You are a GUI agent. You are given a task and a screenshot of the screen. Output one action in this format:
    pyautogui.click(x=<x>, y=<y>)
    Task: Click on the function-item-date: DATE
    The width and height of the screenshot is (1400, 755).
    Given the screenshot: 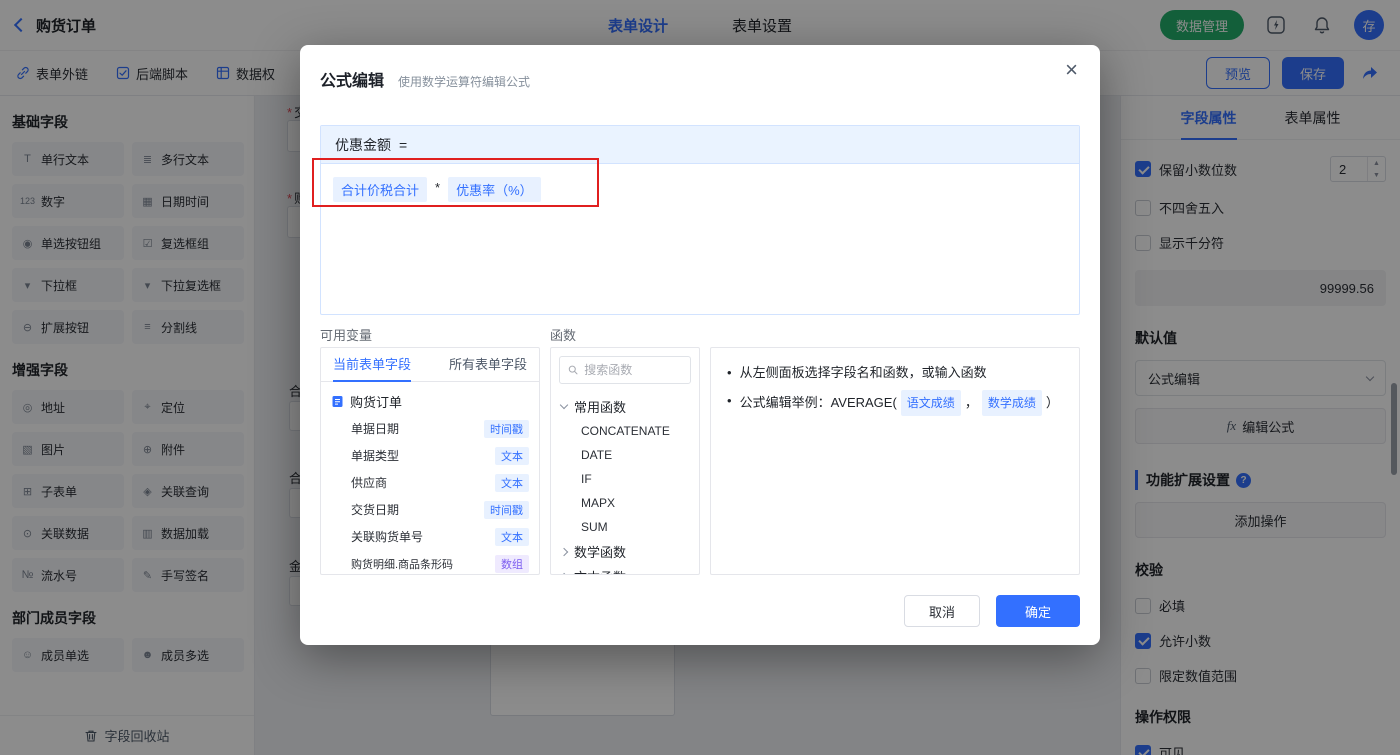 What is the action you would take?
    pyautogui.click(x=625, y=455)
    